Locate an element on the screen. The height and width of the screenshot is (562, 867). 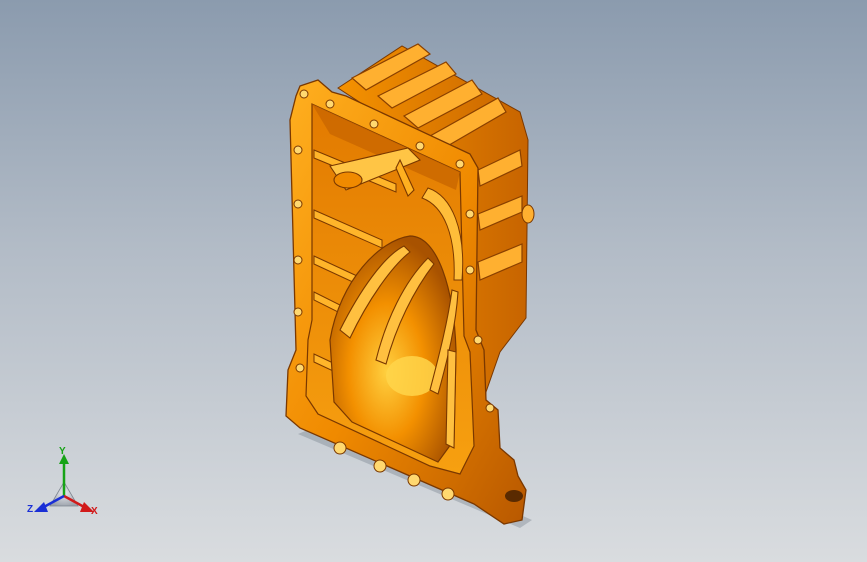
triad-graphic is located at coordinates (64, 483).